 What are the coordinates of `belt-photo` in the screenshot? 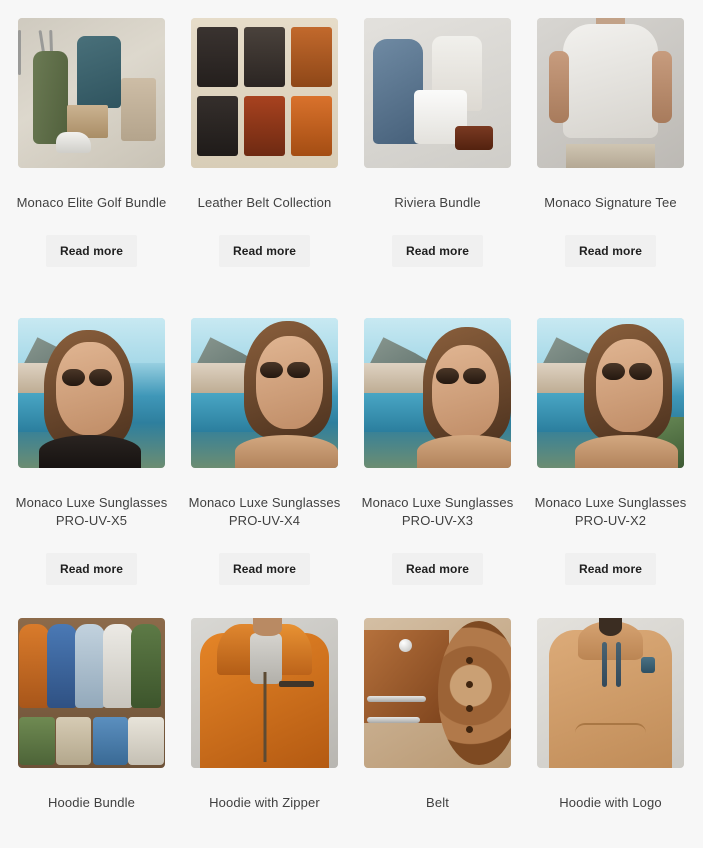 It's located at (437, 693).